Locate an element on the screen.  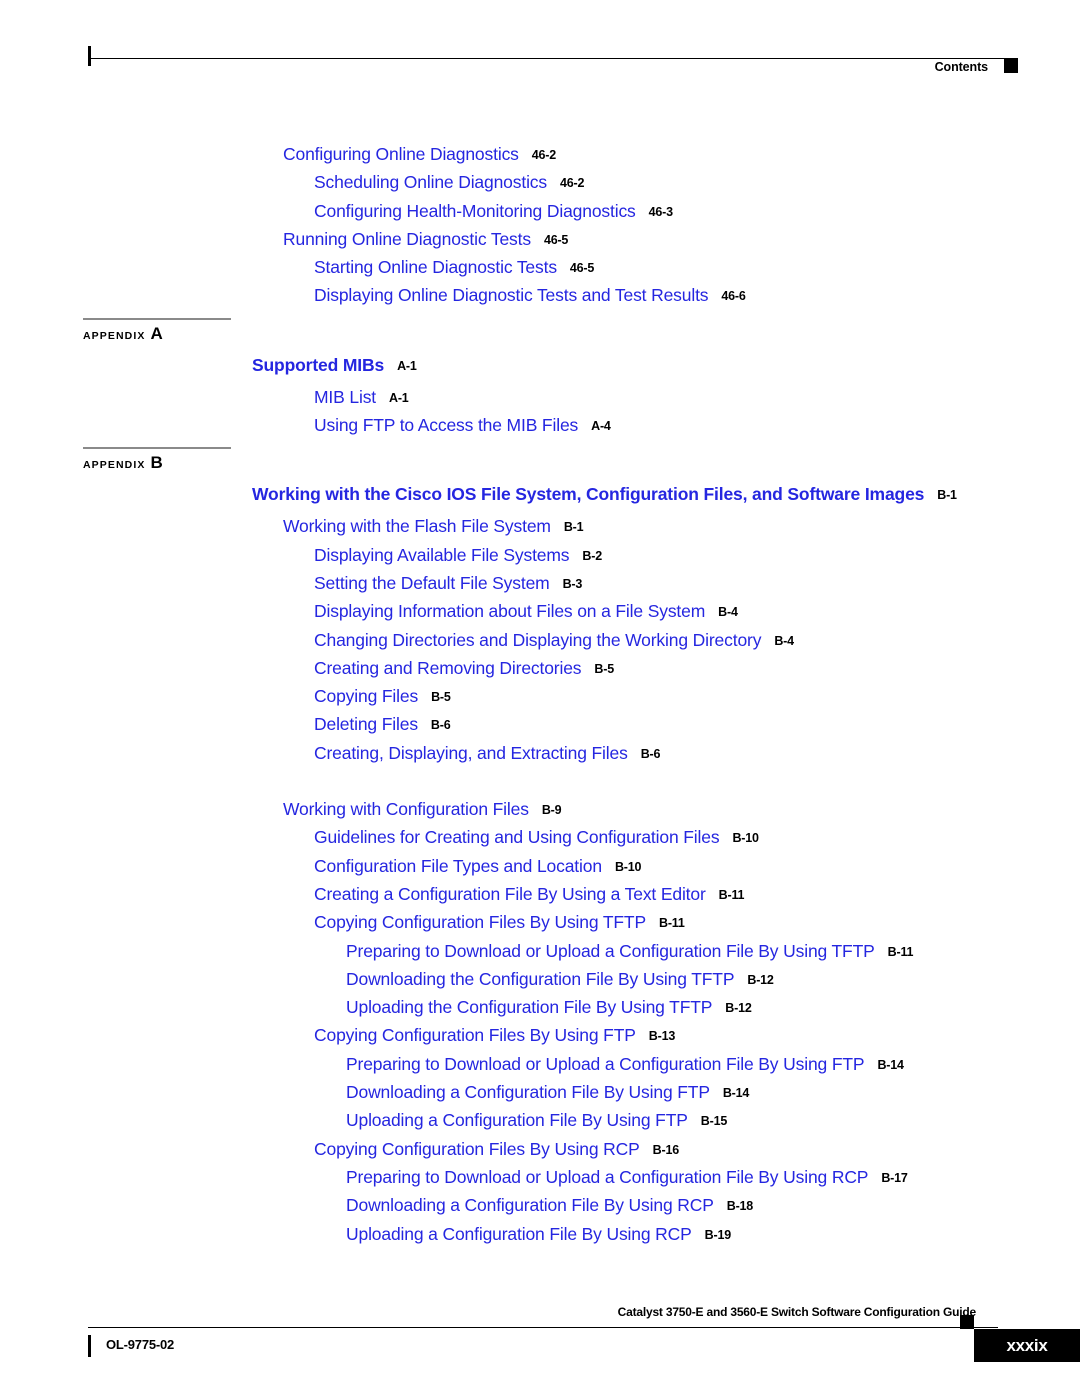
toc-entry-title: Configuring Online Diagnostics is located at coordinates (401, 154).